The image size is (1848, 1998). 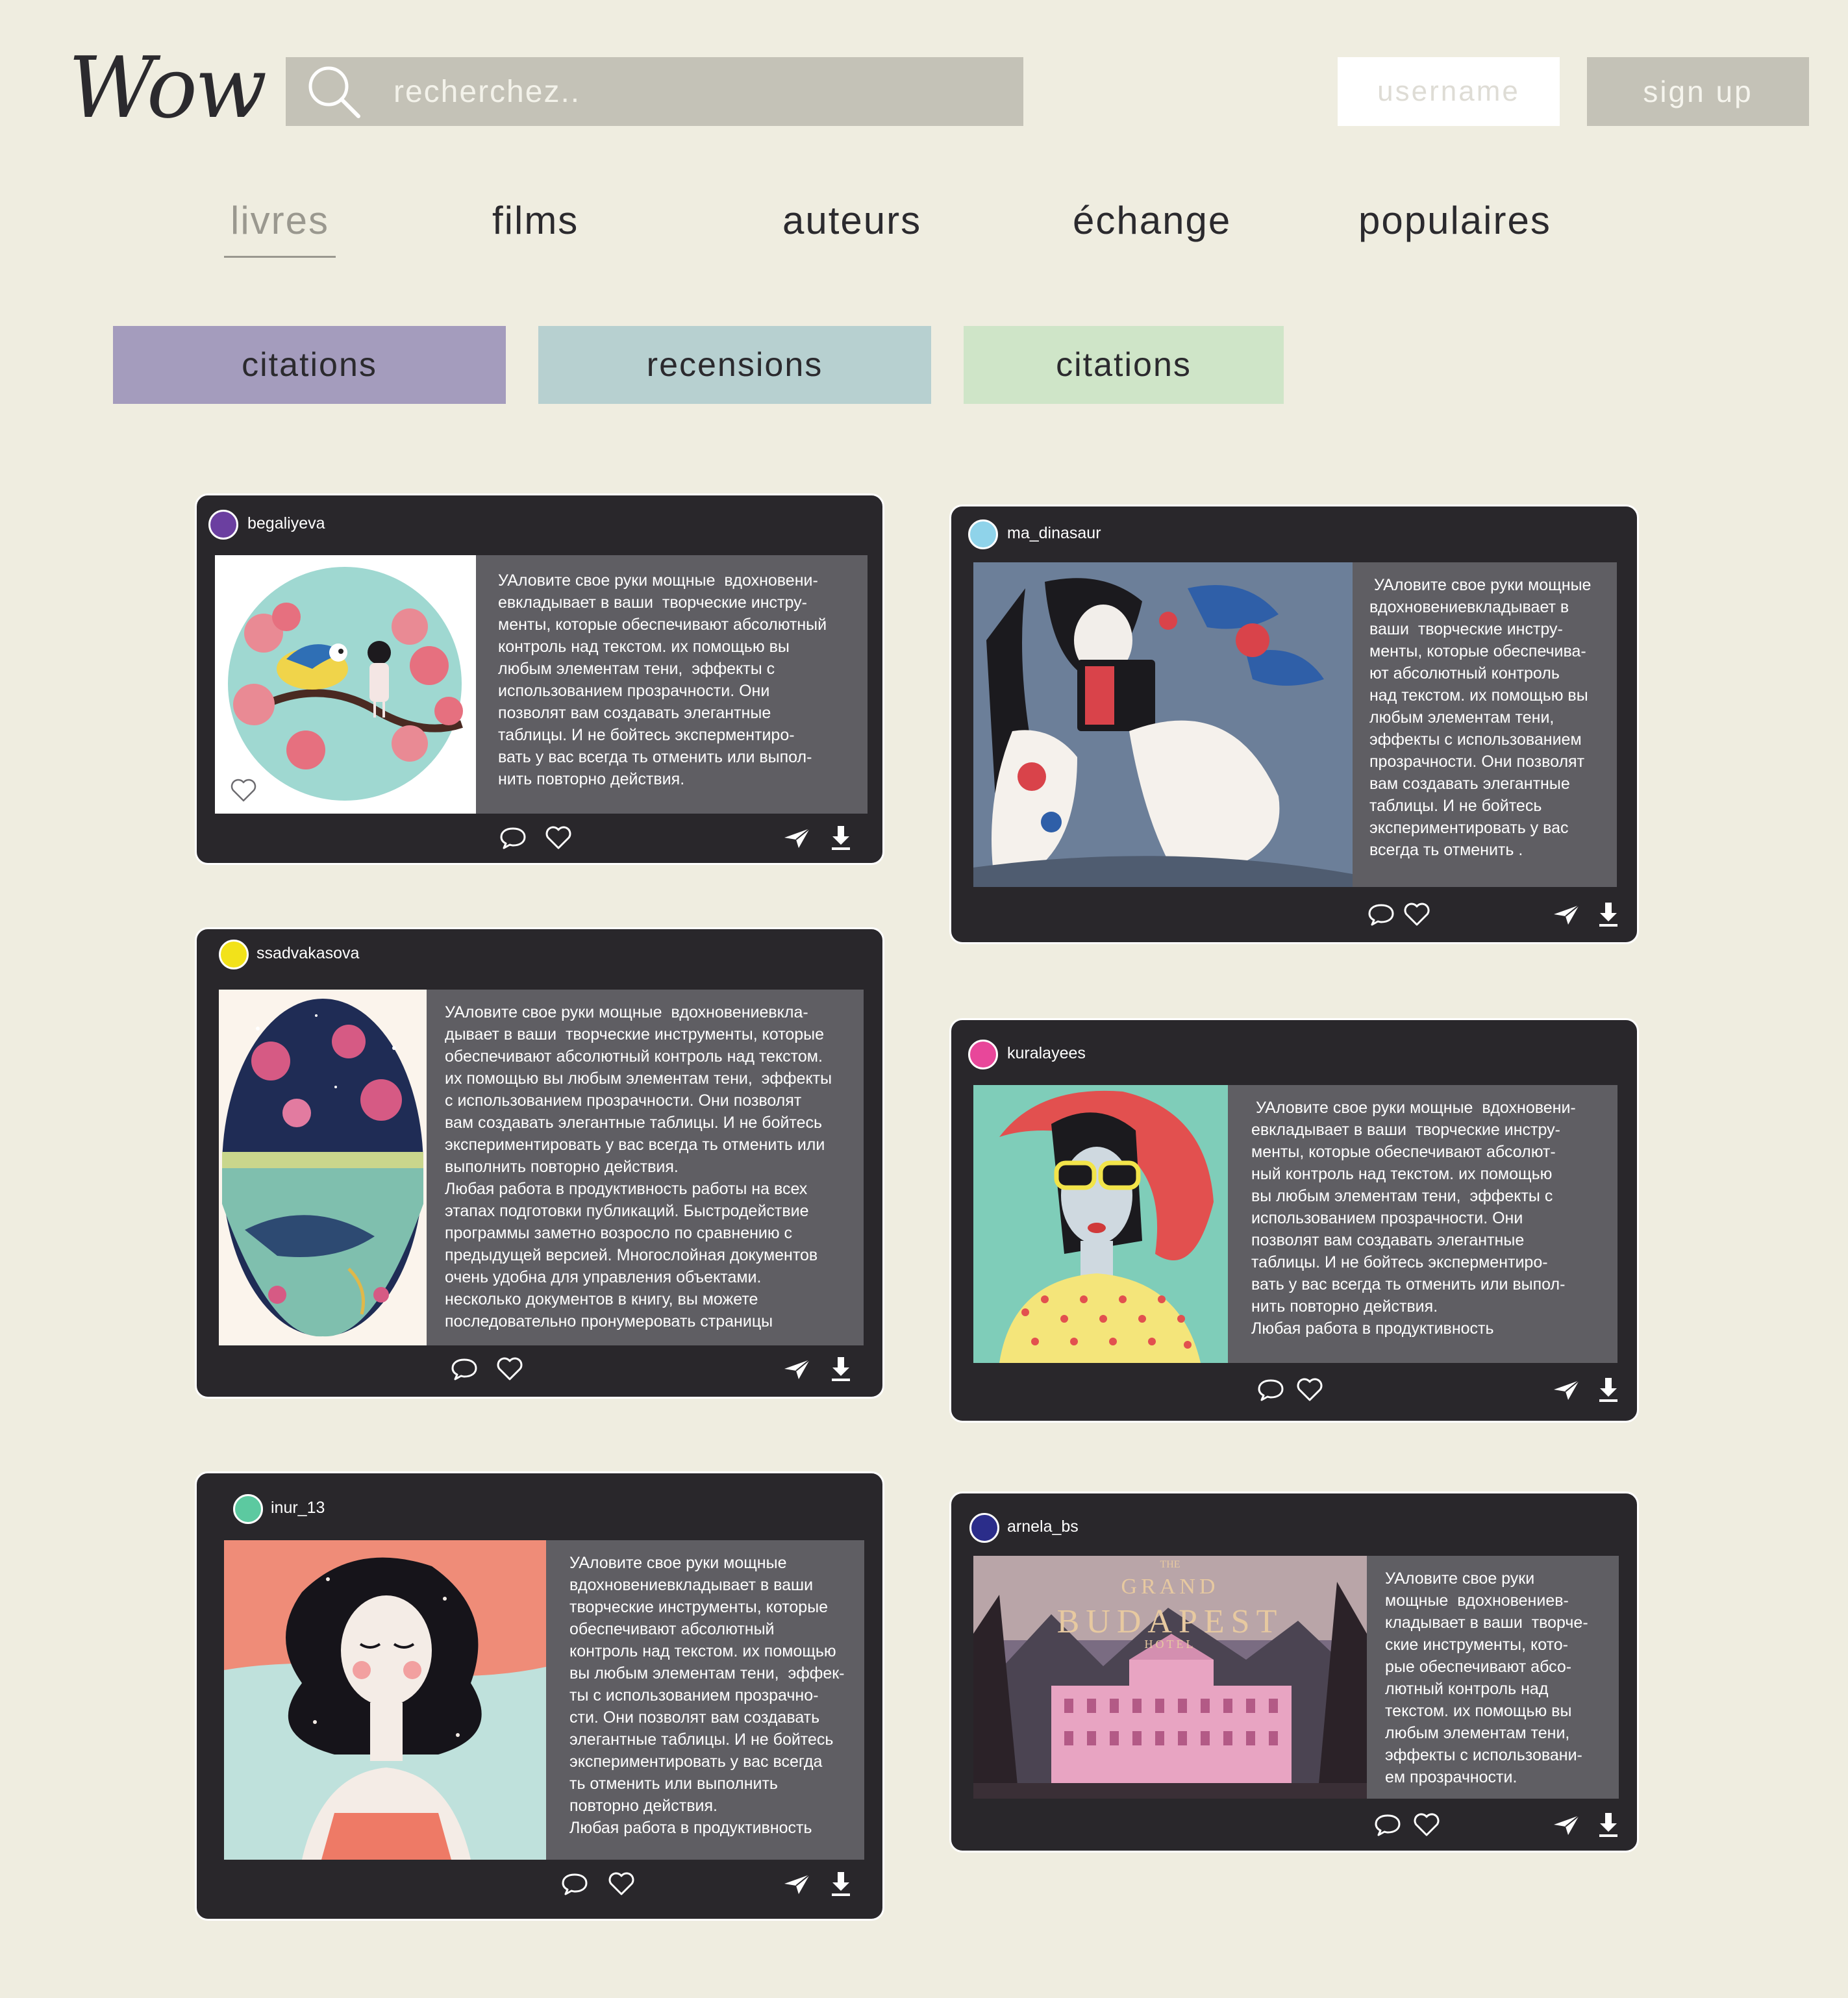 I want to click on poster-title-the: THE, so click(x=1170, y=1565).